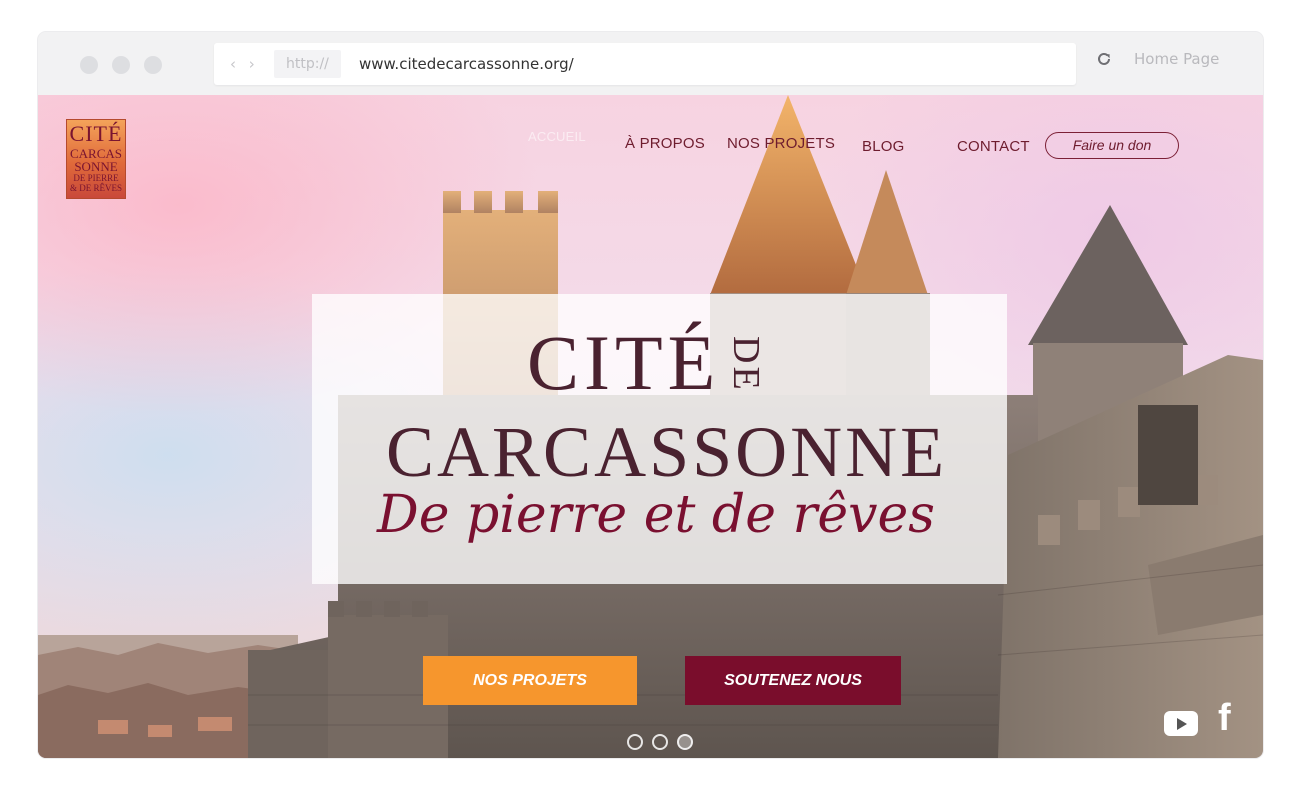  Describe the element at coordinates (95, 188) in the screenshot. I see `logo-line-5: & DE RÊVES` at that location.